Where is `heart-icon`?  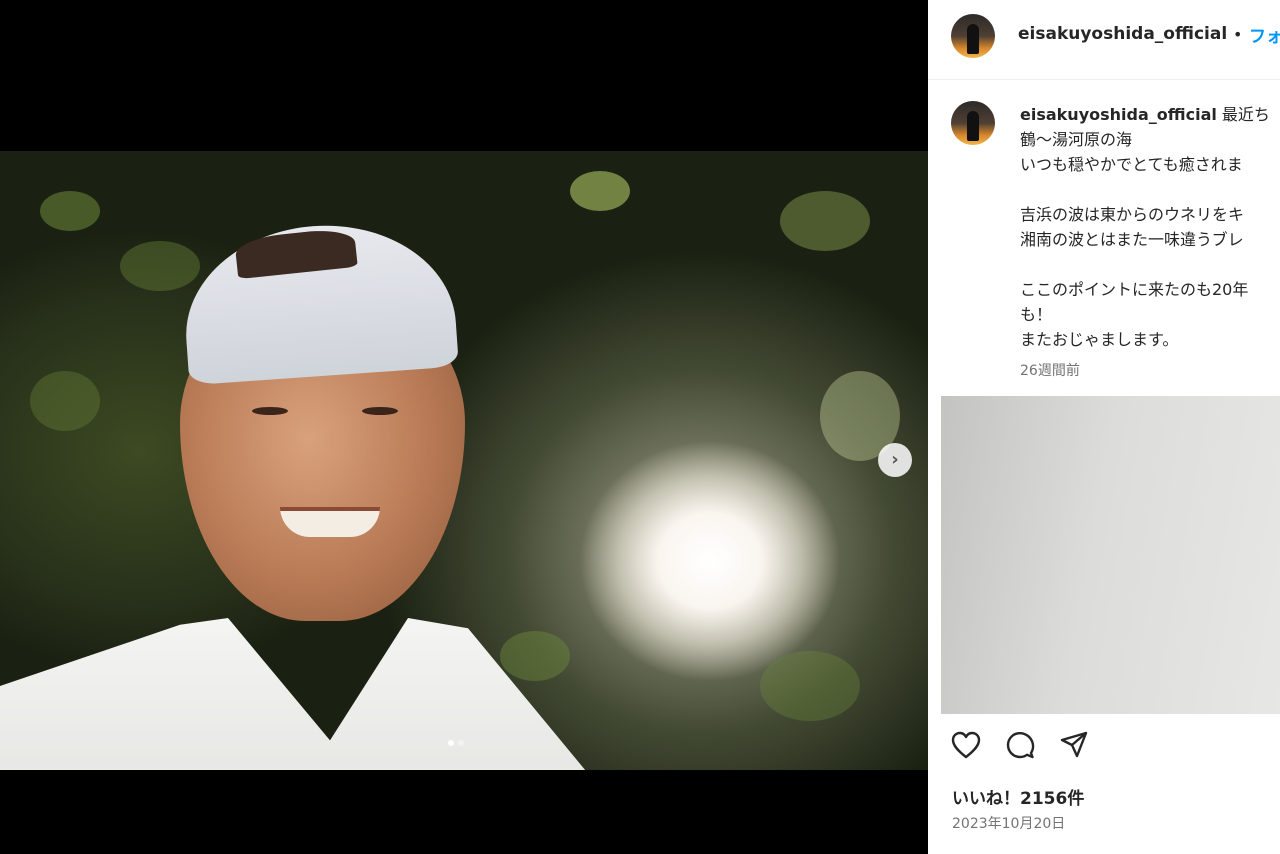 heart-icon is located at coordinates (966, 745).